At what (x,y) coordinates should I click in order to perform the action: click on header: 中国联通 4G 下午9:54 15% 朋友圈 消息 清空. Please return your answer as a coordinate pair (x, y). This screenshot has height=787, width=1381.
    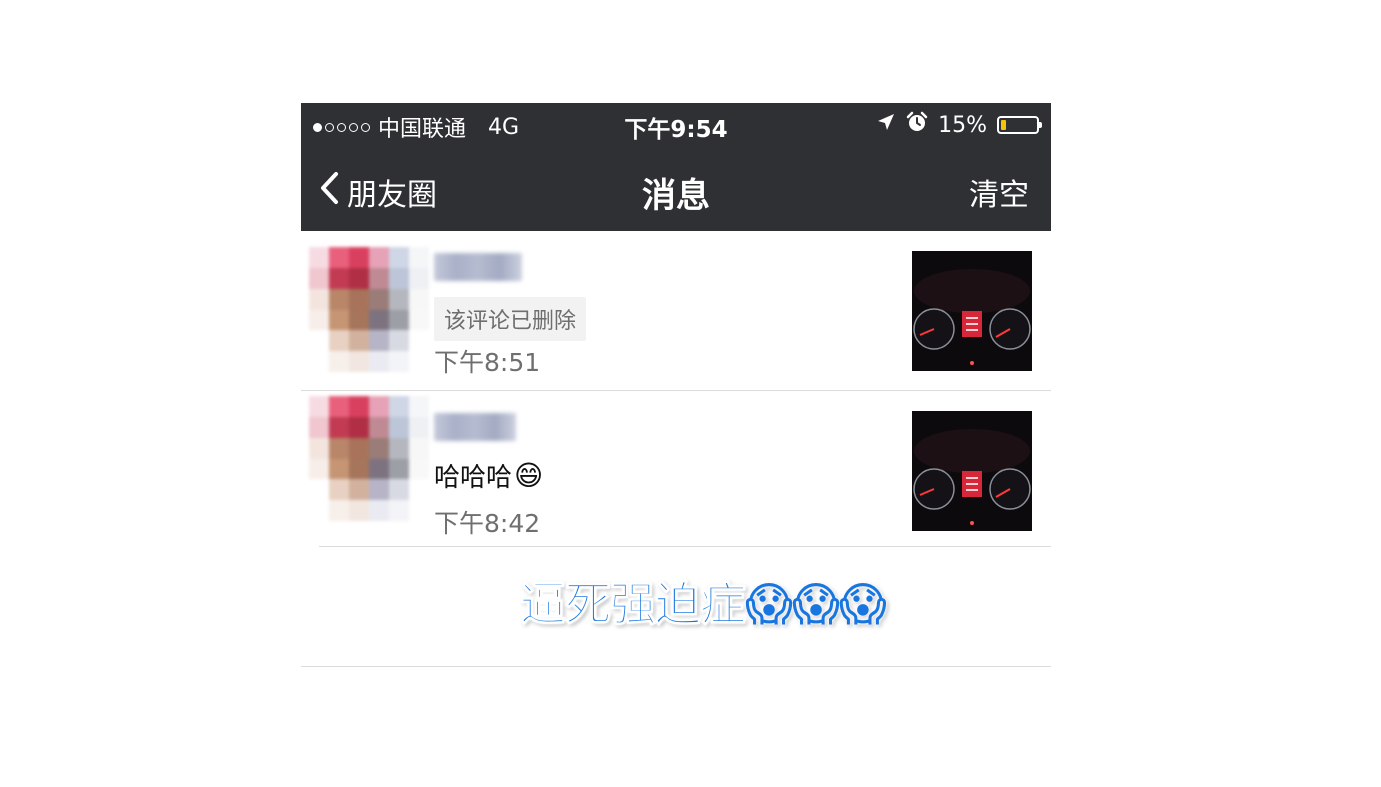
    Looking at the image, I should click on (676, 167).